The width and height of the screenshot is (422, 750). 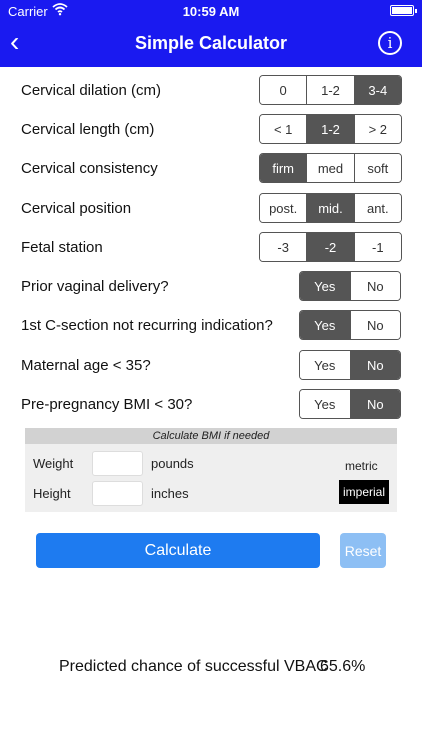 I want to click on field-row: Fetal station -3 -2 -1, so click(x=211, y=247).